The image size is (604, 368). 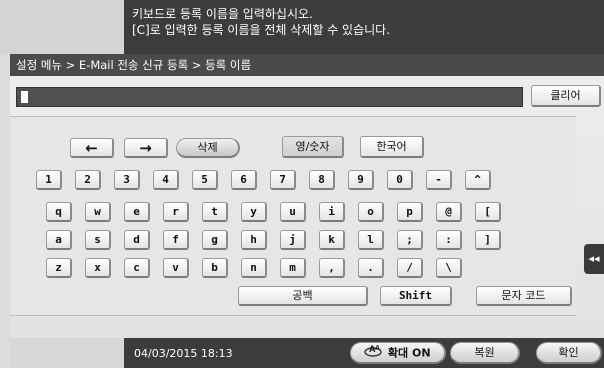 What do you see at coordinates (269, 97) in the screenshot?
I see `name-input` at bounding box center [269, 97].